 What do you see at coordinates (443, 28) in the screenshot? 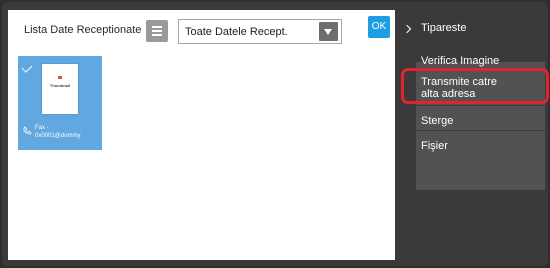
I see `menu-item-print: Tipareste` at bounding box center [443, 28].